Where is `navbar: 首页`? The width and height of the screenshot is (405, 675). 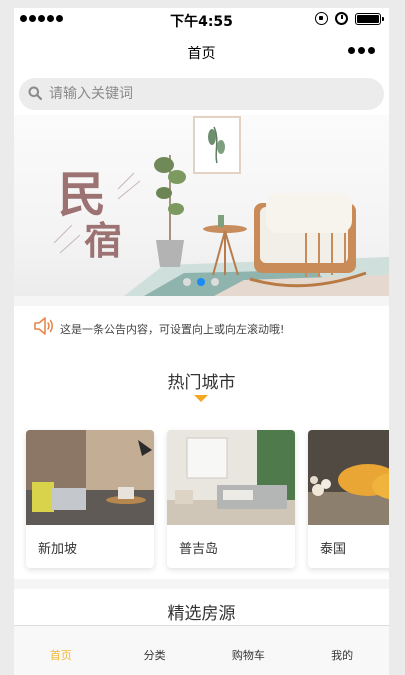
navbar: 首页 is located at coordinates (201, 52).